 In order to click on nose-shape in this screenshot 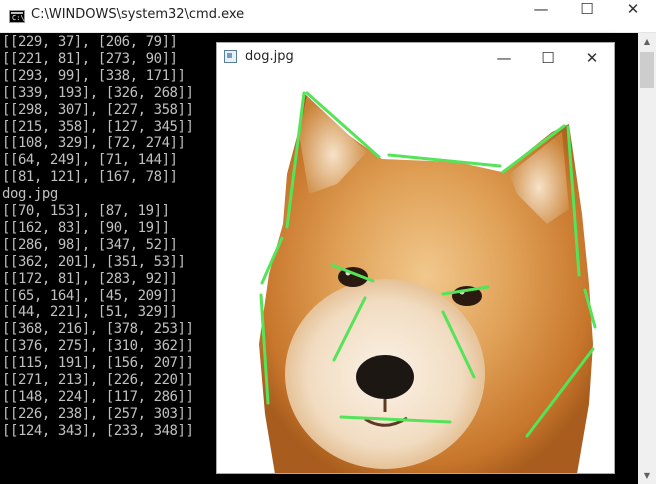, I will do `click(385, 377)`.